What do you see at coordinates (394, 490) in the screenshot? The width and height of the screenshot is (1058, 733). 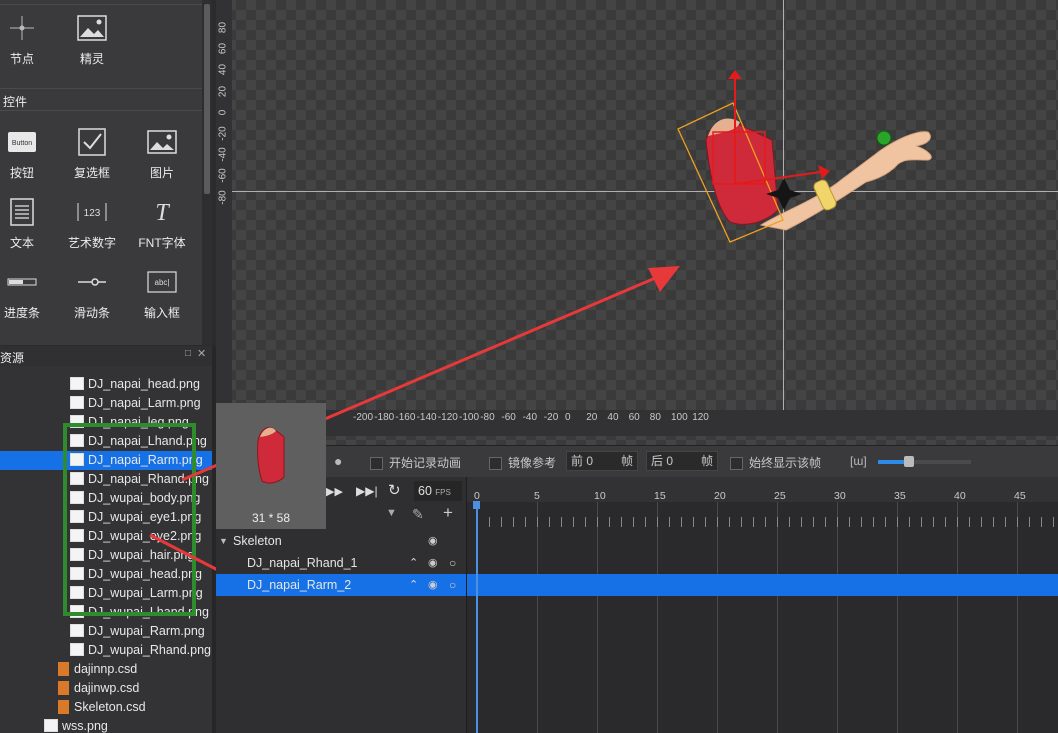 I see `loop-icon: ↻` at bounding box center [394, 490].